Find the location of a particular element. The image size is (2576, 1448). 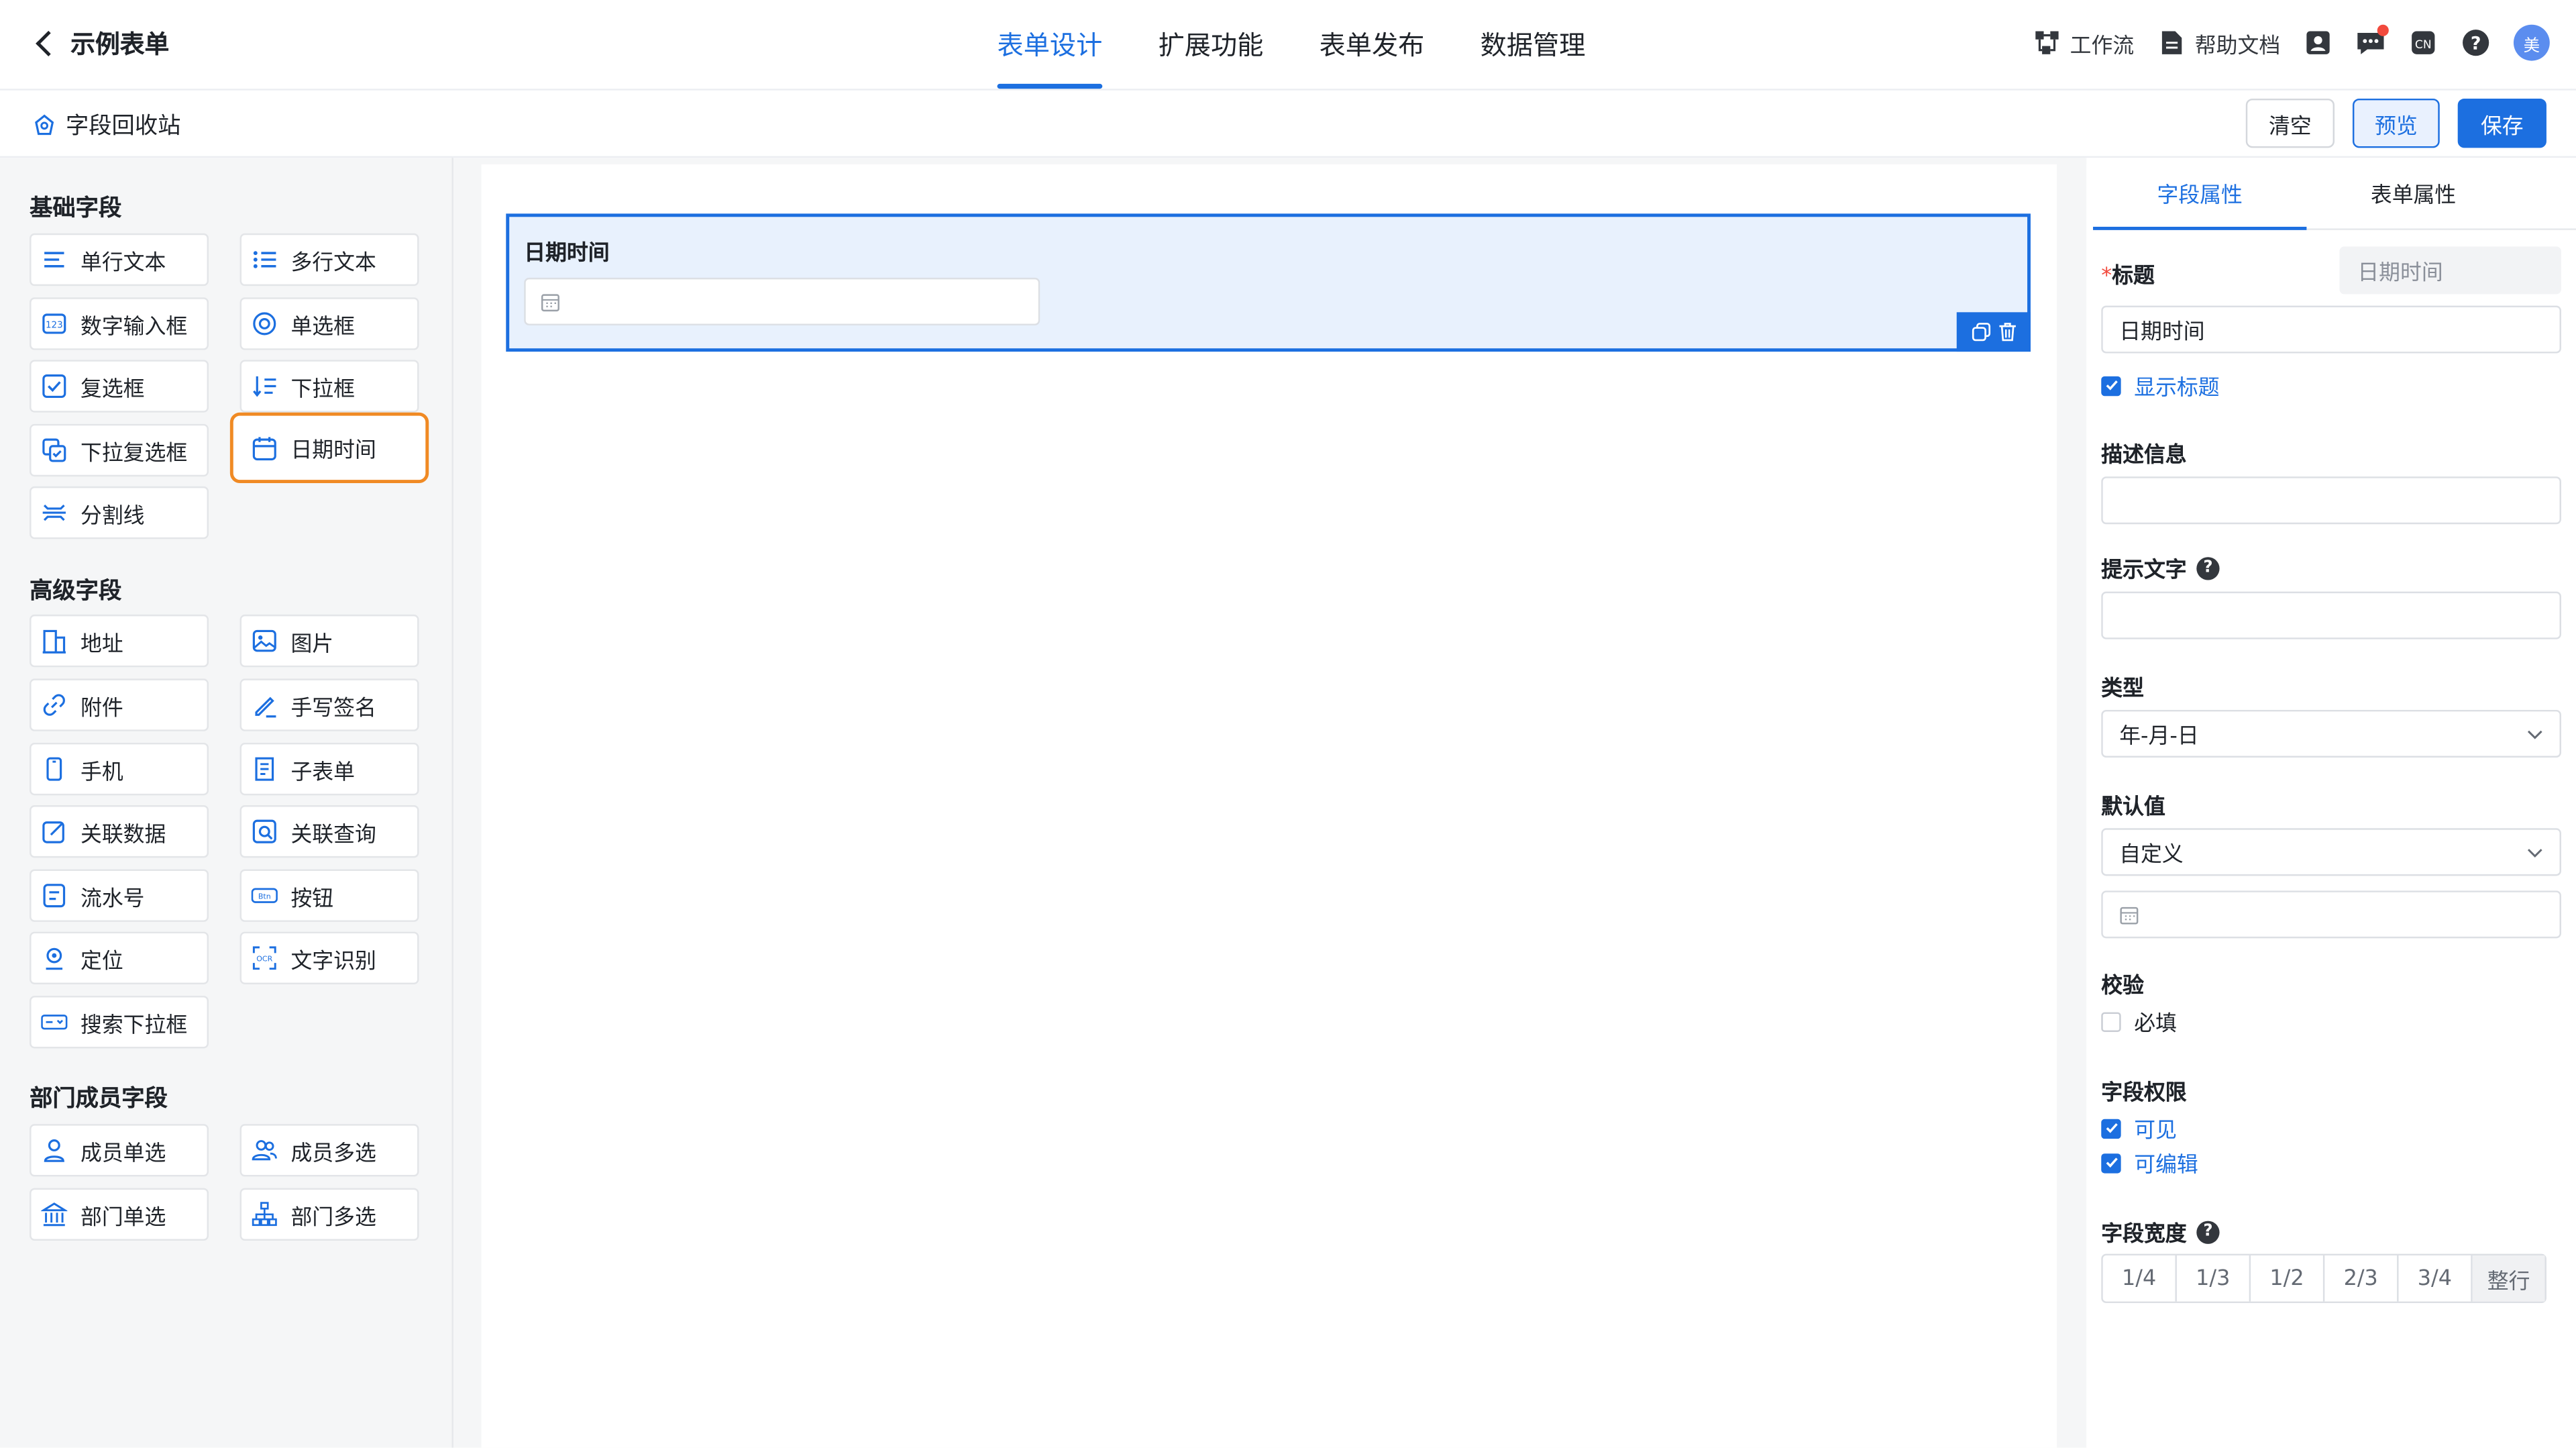

language-icon: CN is located at coordinates (2423, 43).